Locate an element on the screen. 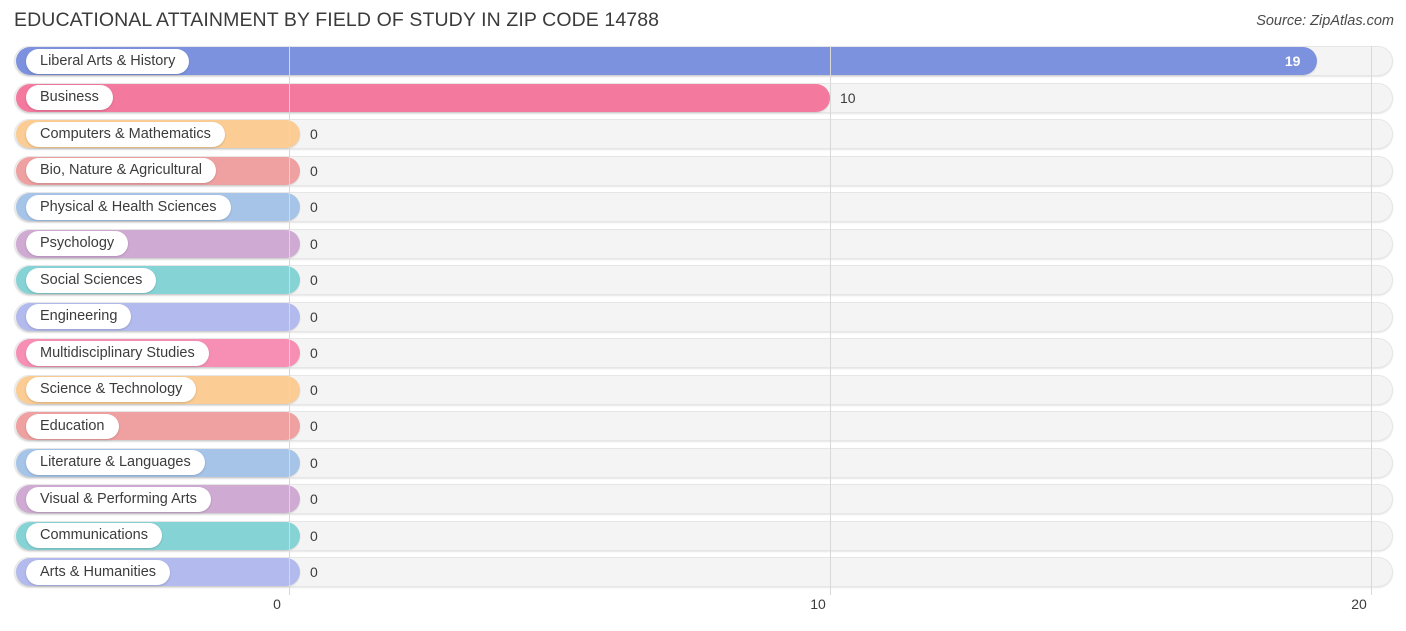 The height and width of the screenshot is (631, 1406). bar-row: Arts & Humanities 0 is located at coordinates (703, 572).